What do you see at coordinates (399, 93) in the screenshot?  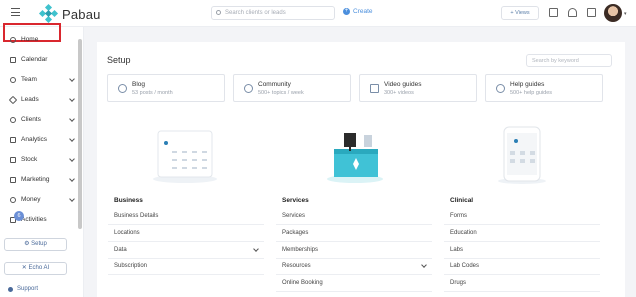 I see `card-subtitle: 300+ videos` at bounding box center [399, 93].